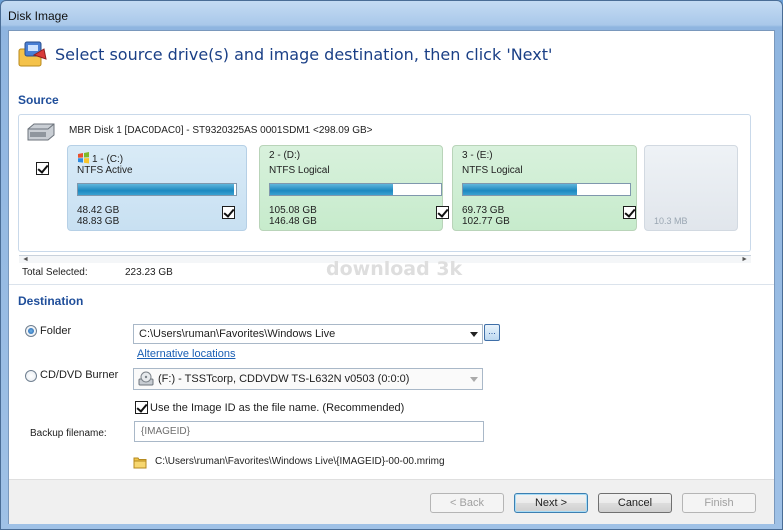 This screenshot has height=530, width=783. Describe the element at coordinates (79, 375) in the screenshot. I see `cd-dvd-radio-label: CD/DVD Burner` at that location.